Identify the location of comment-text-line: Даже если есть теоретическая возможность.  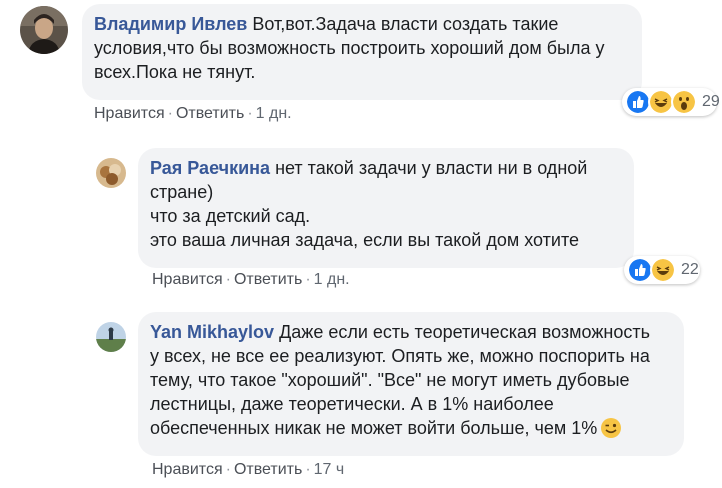
(464, 332).